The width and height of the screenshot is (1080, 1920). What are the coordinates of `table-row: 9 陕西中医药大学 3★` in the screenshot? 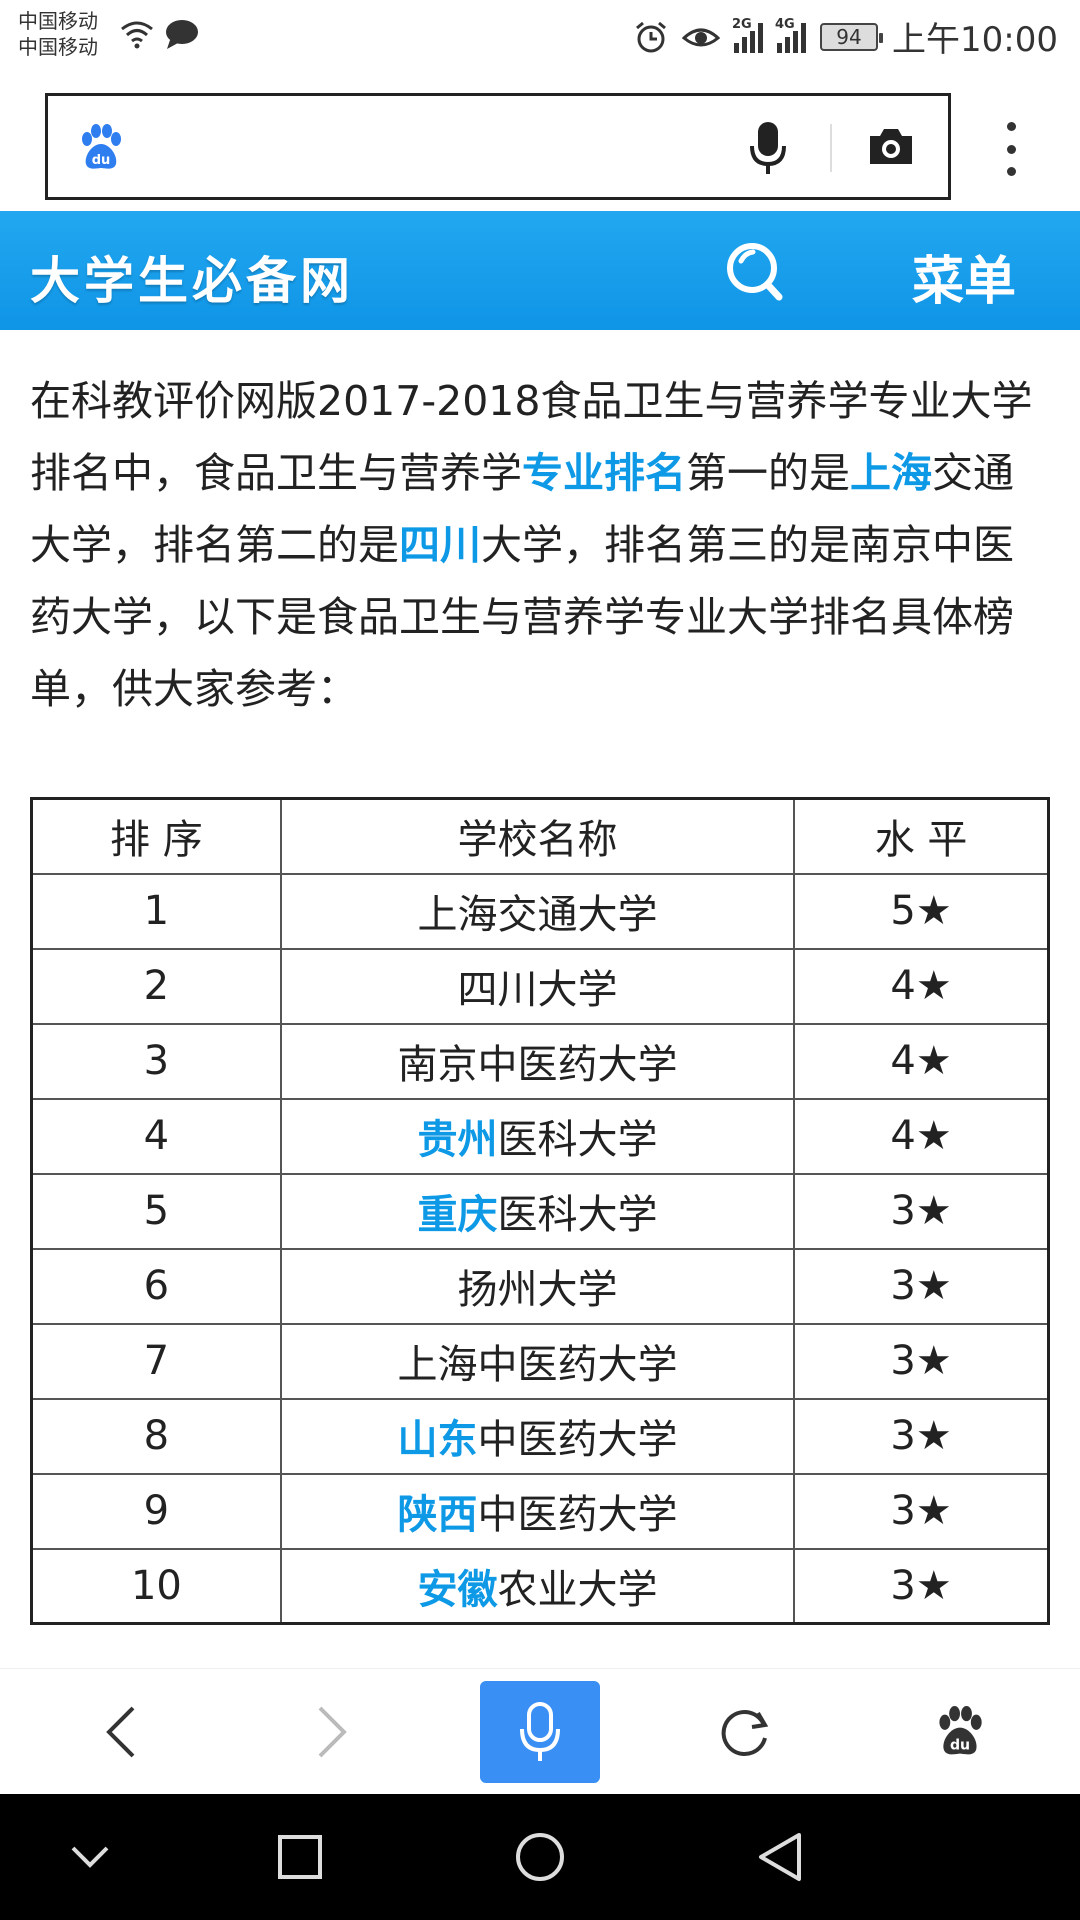 It's located at (540, 1511).